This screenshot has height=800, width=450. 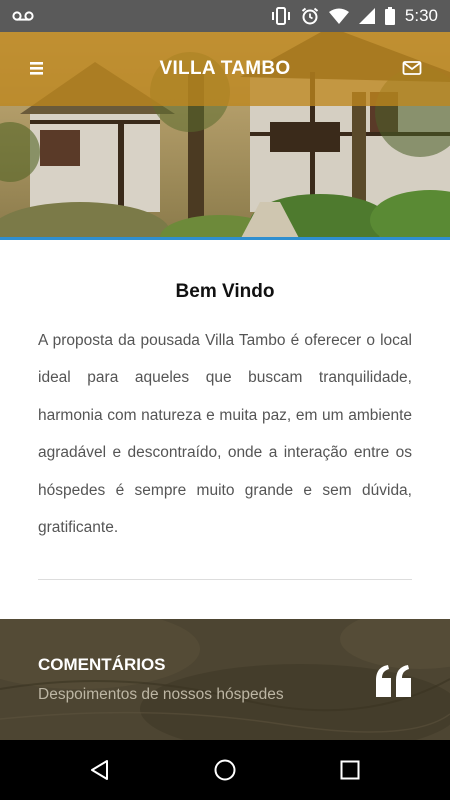 What do you see at coordinates (389, 16) in the screenshot?
I see `battery-icon` at bounding box center [389, 16].